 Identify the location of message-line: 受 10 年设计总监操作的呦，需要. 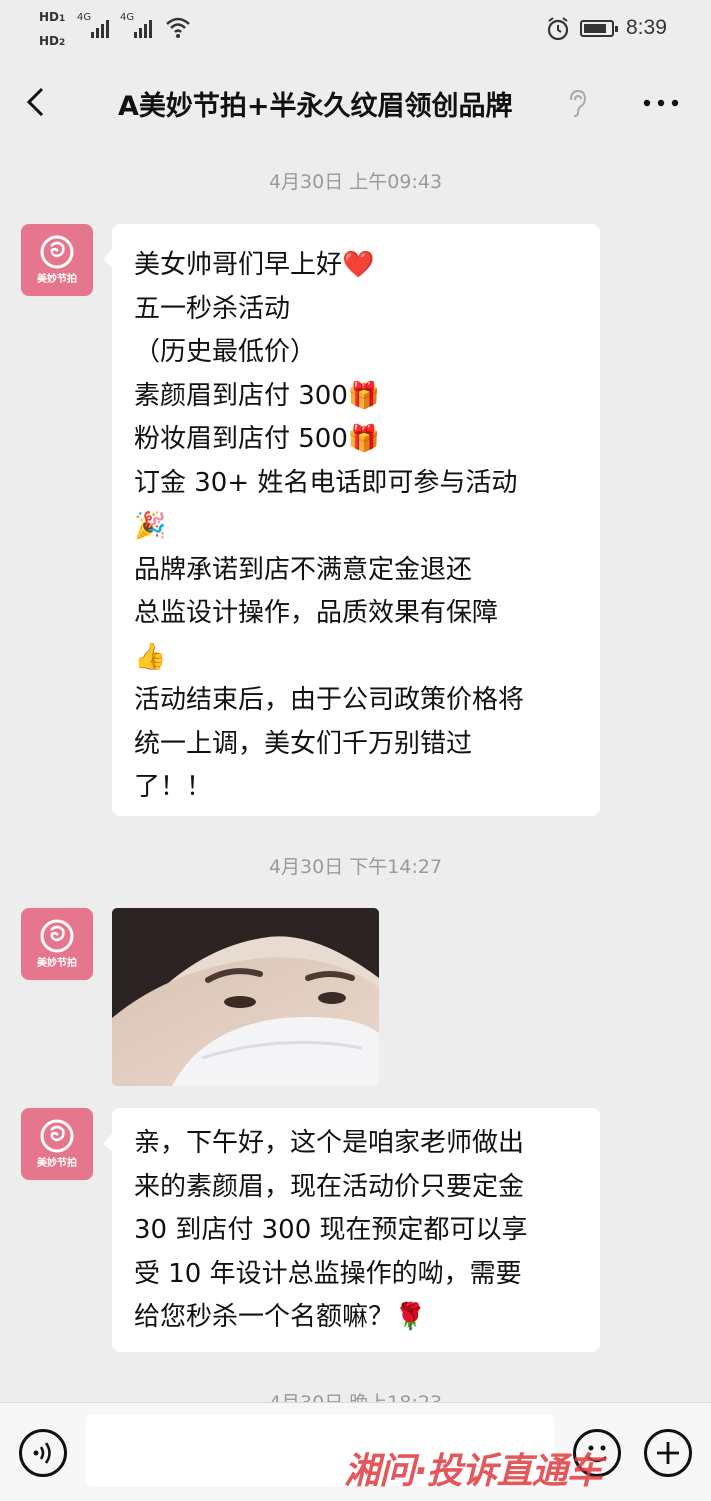
(328, 1273).